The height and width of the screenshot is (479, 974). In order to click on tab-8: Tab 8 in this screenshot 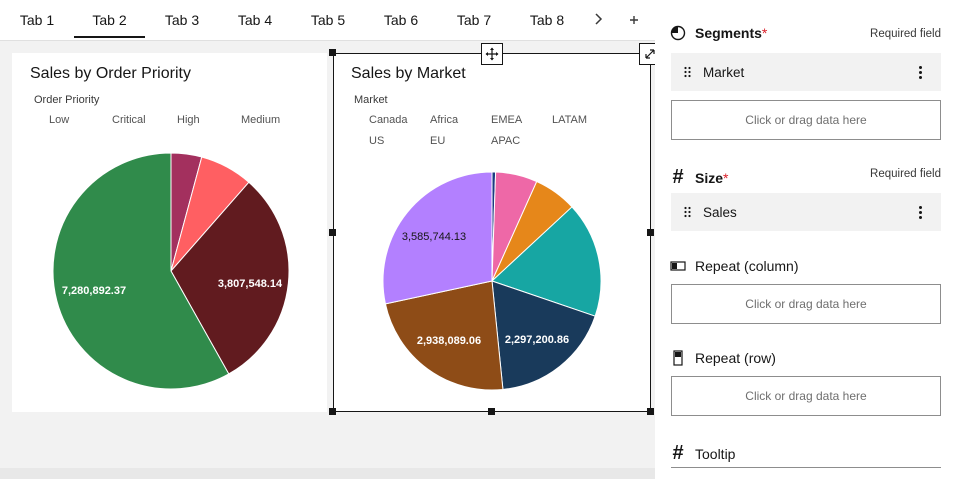, I will do `click(547, 20)`.